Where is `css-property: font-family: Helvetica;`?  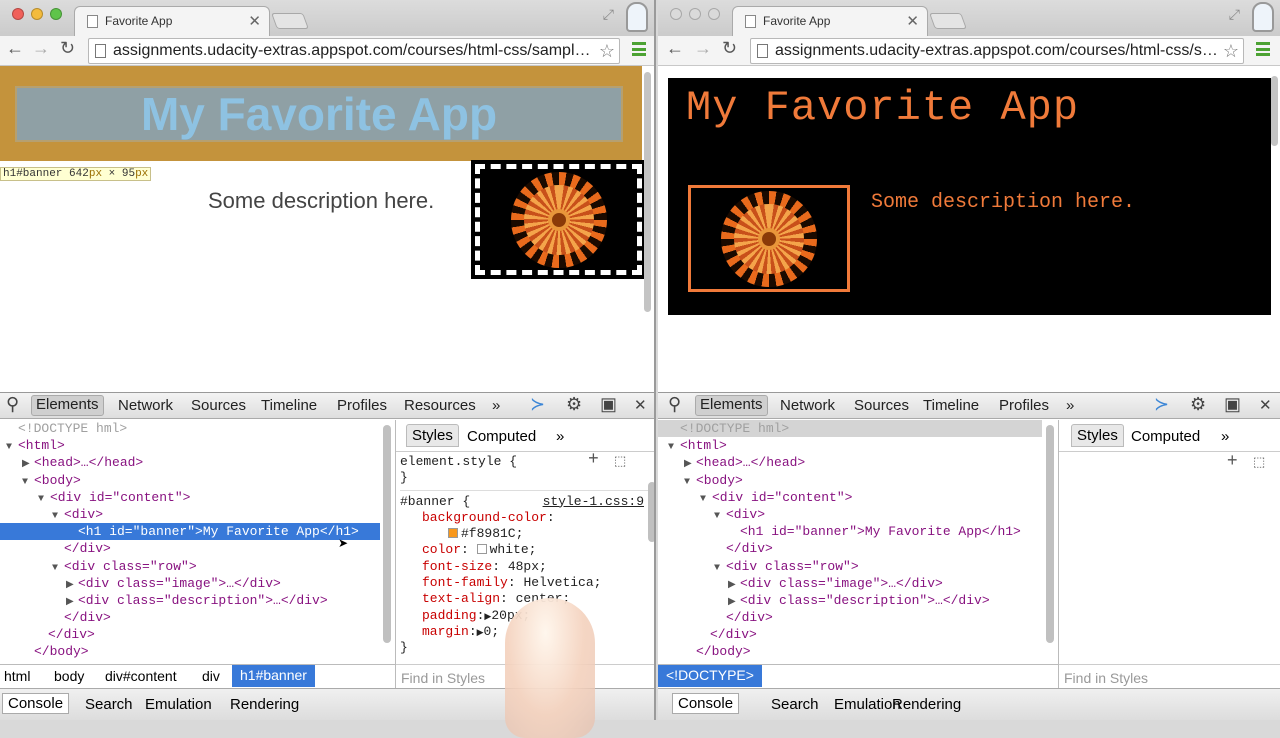
css-property: font-family: Helvetica; is located at coordinates (527, 583).